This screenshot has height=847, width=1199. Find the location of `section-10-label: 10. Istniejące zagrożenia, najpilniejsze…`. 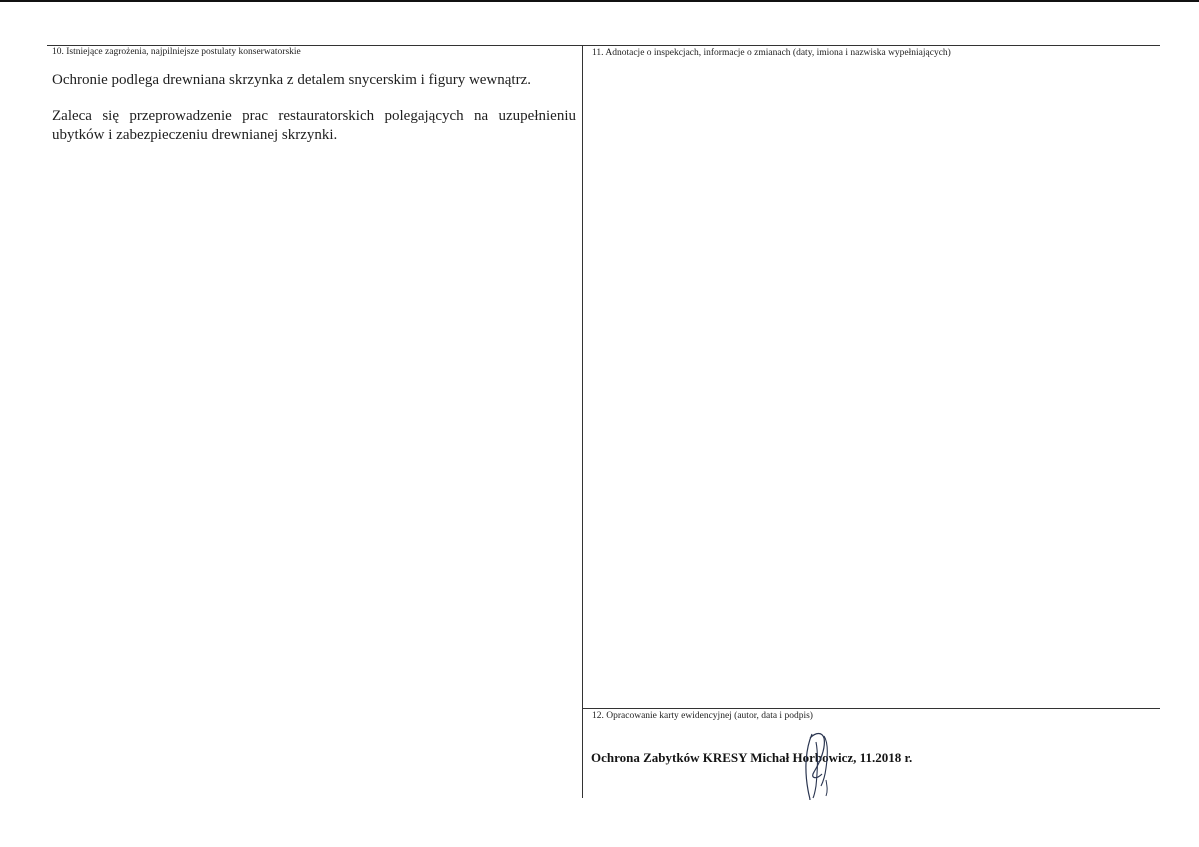

section-10-label: 10. Istniejące zagrożenia, najpilniejsze… is located at coordinates (176, 52).